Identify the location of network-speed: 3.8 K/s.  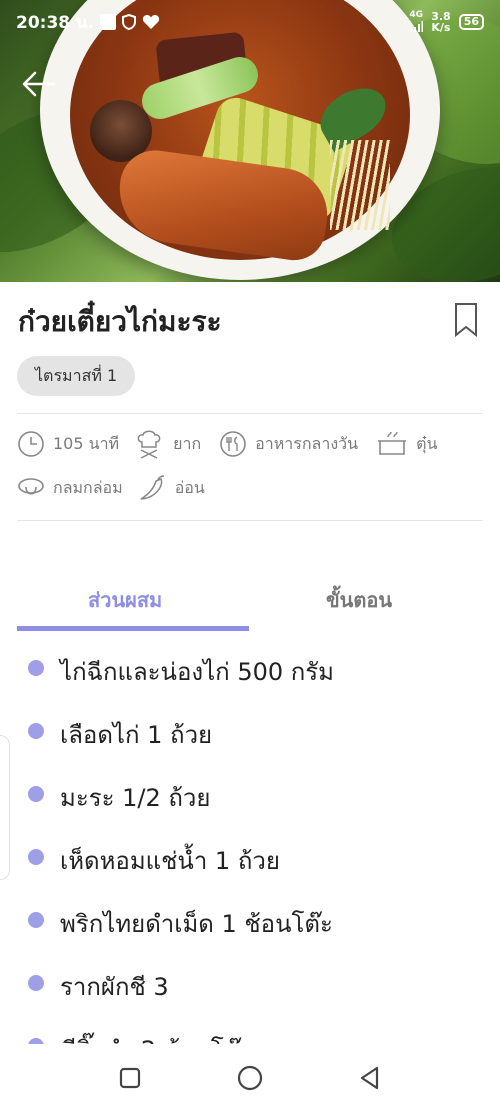
(441, 22).